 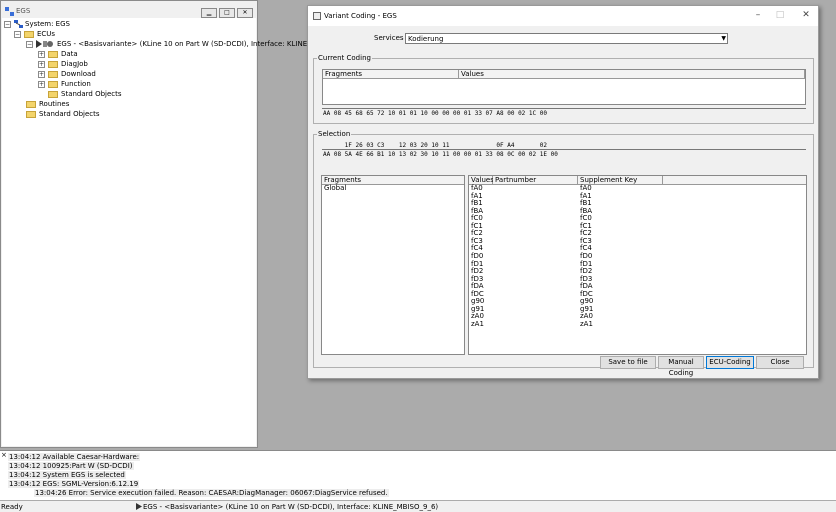 What do you see at coordinates (723, 38) in the screenshot?
I see `chevron-down-icon: ▼` at bounding box center [723, 38].